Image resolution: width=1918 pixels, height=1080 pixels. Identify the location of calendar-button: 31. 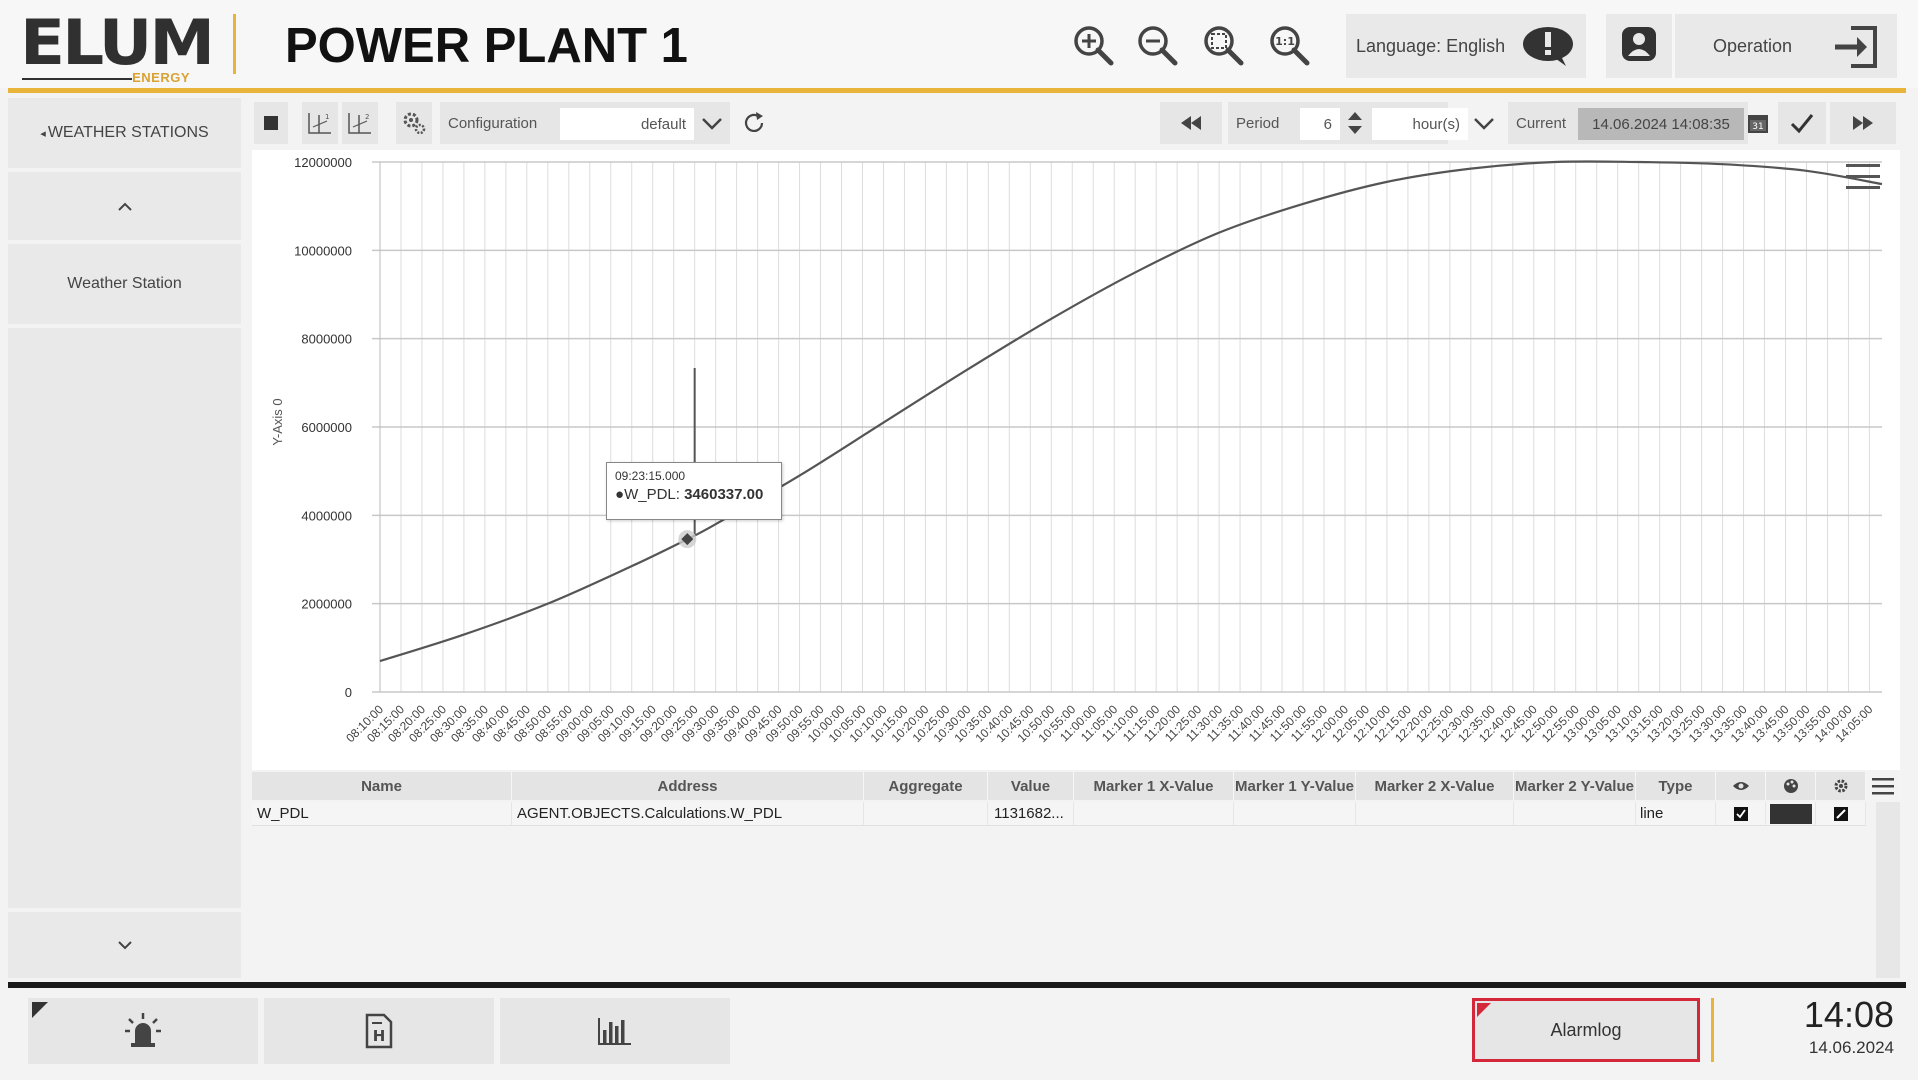
(1758, 123).